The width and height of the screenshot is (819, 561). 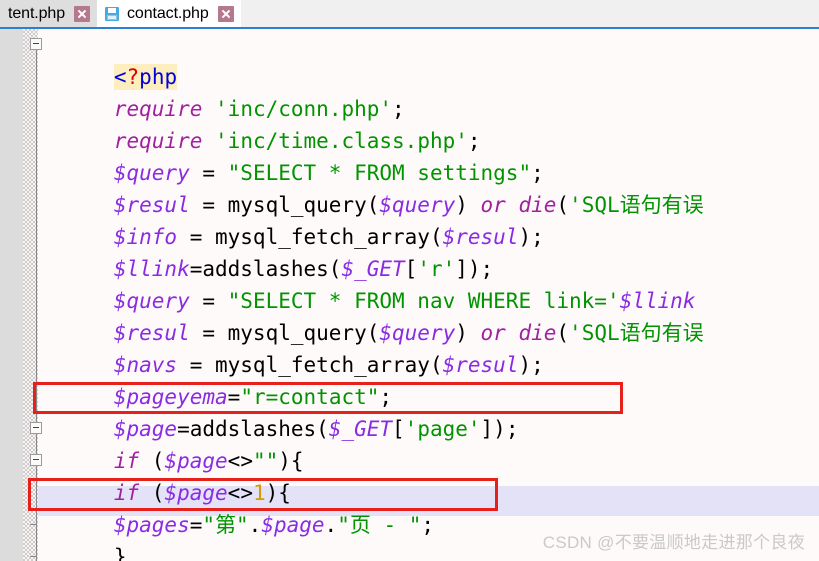 I want to click on editor-left-margin, so click(x=11, y=295).